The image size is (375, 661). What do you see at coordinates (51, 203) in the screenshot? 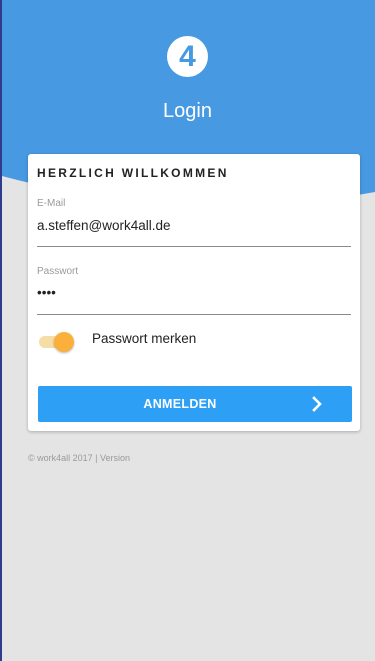
I see `email-label: E-Mail` at bounding box center [51, 203].